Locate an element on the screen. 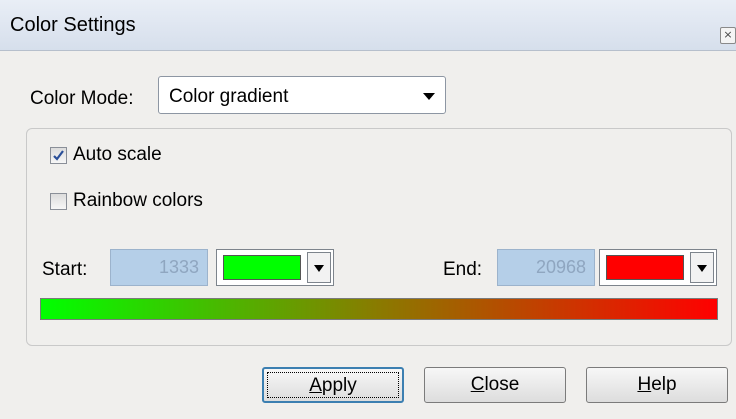 The width and height of the screenshot is (736, 419). start-color-picker is located at coordinates (275, 267).